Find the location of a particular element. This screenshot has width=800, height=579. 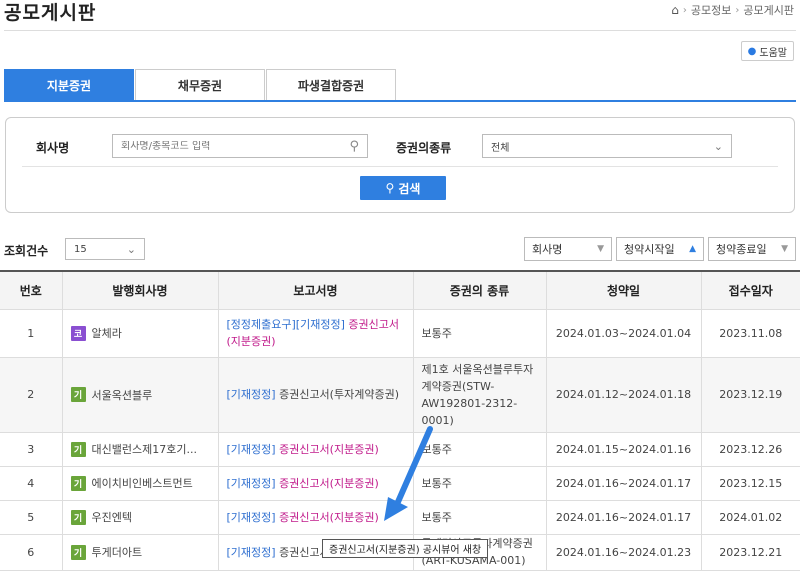

company-cell: 기 투게더아트 is located at coordinates (139, 552).